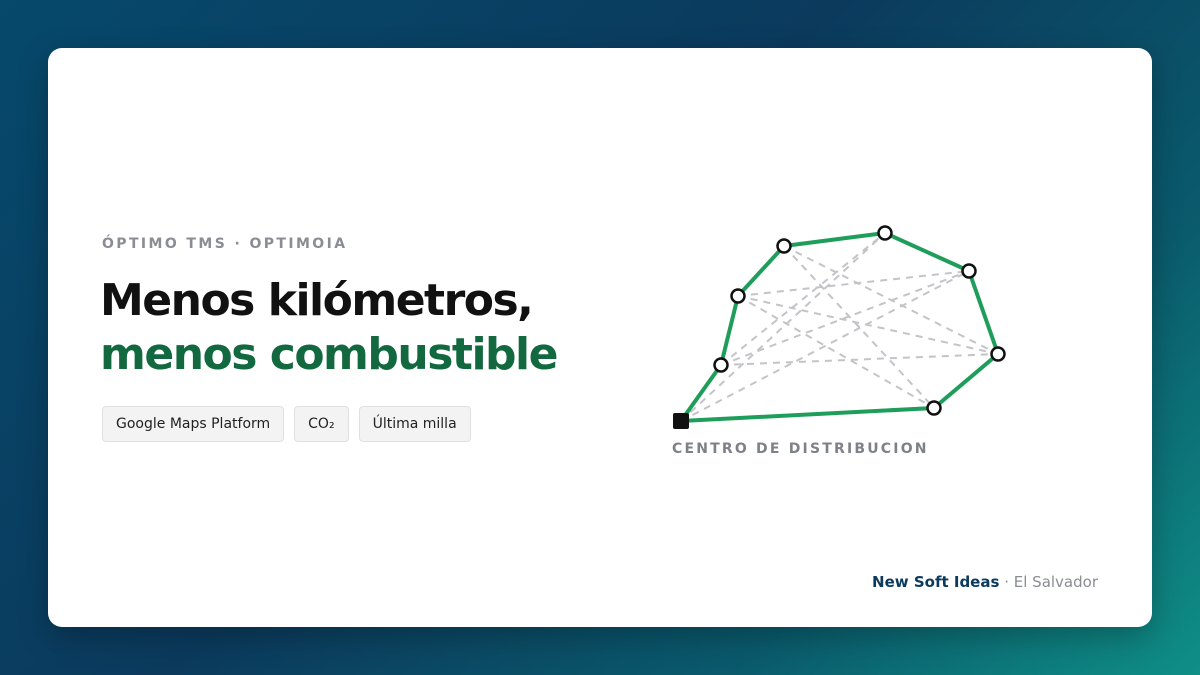  Describe the element at coordinates (936, 582) in the screenshot. I see `footer-brand: New Soft Ideas` at that location.